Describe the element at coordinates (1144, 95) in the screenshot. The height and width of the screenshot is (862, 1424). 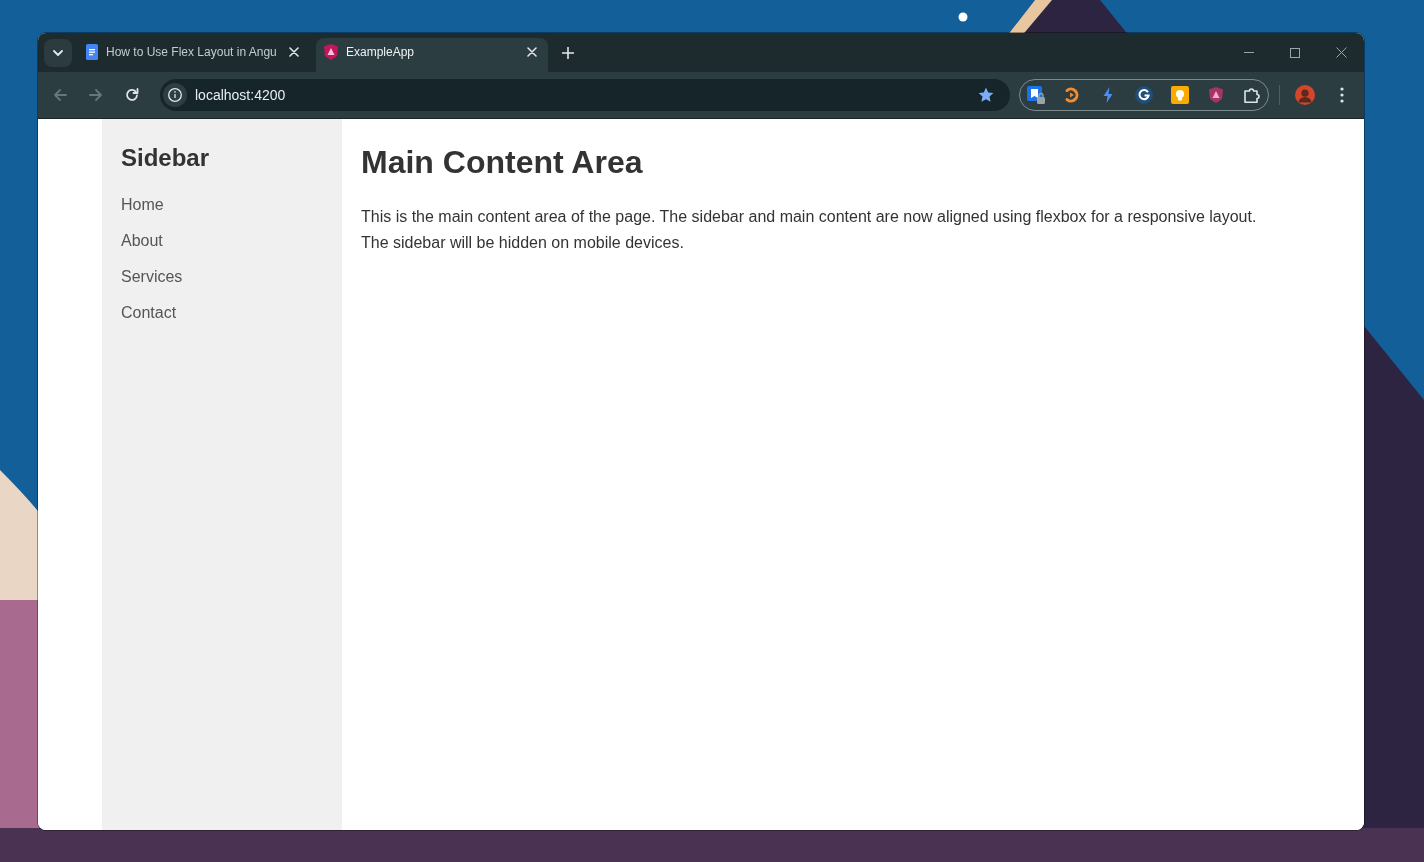
I see `g-ring-icon` at that location.